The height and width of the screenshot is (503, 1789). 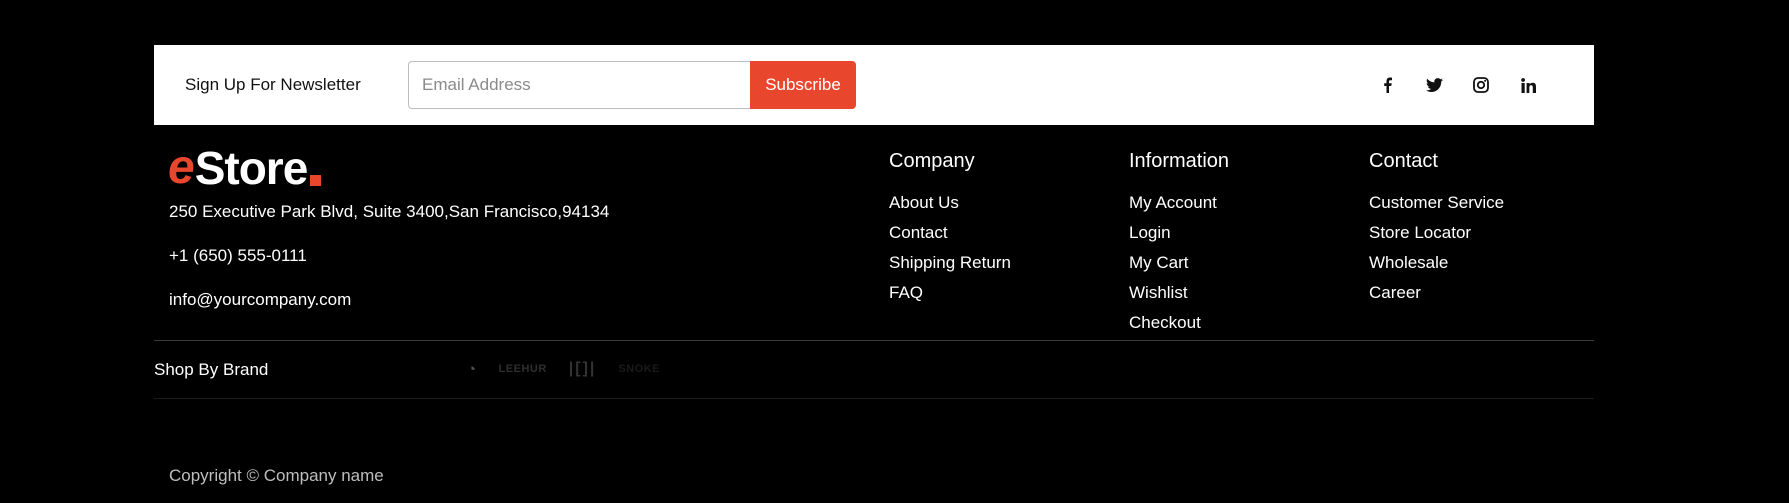 What do you see at coordinates (1179, 293) in the screenshot?
I see `footer-link-wishlist: Wishlist` at bounding box center [1179, 293].